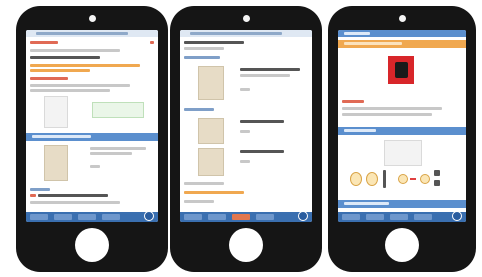 This screenshot has width=482, height=277. I want to click on red-badge-icon, so click(401, 70).